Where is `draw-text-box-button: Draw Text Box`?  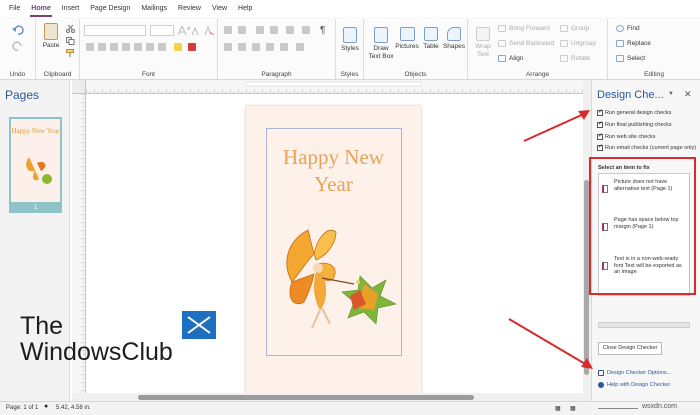
draw-text-box-button: Draw Text Box is located at coordinates (381, 44).